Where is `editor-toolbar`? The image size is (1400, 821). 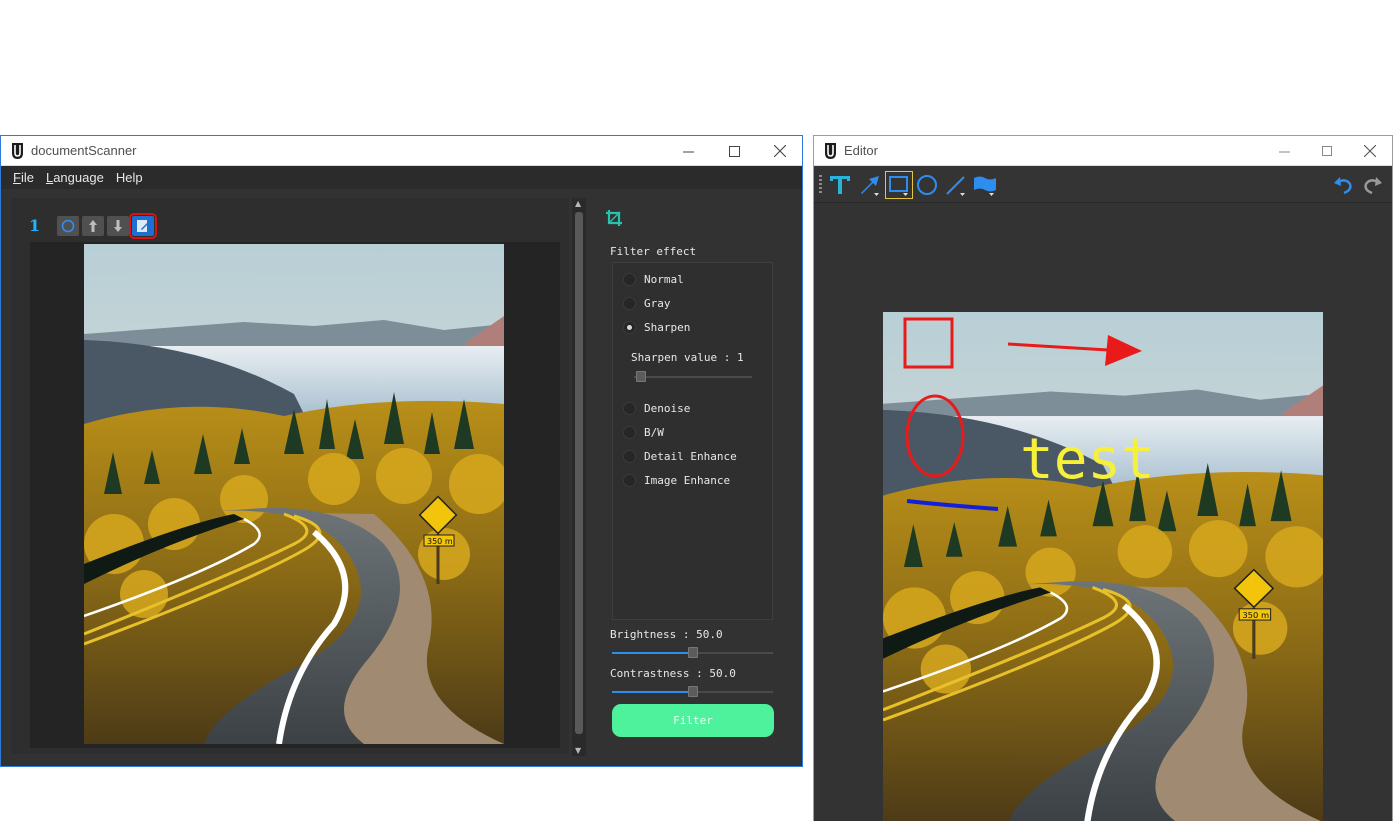
editor-toolbar is located at coordinates (1103, 184).